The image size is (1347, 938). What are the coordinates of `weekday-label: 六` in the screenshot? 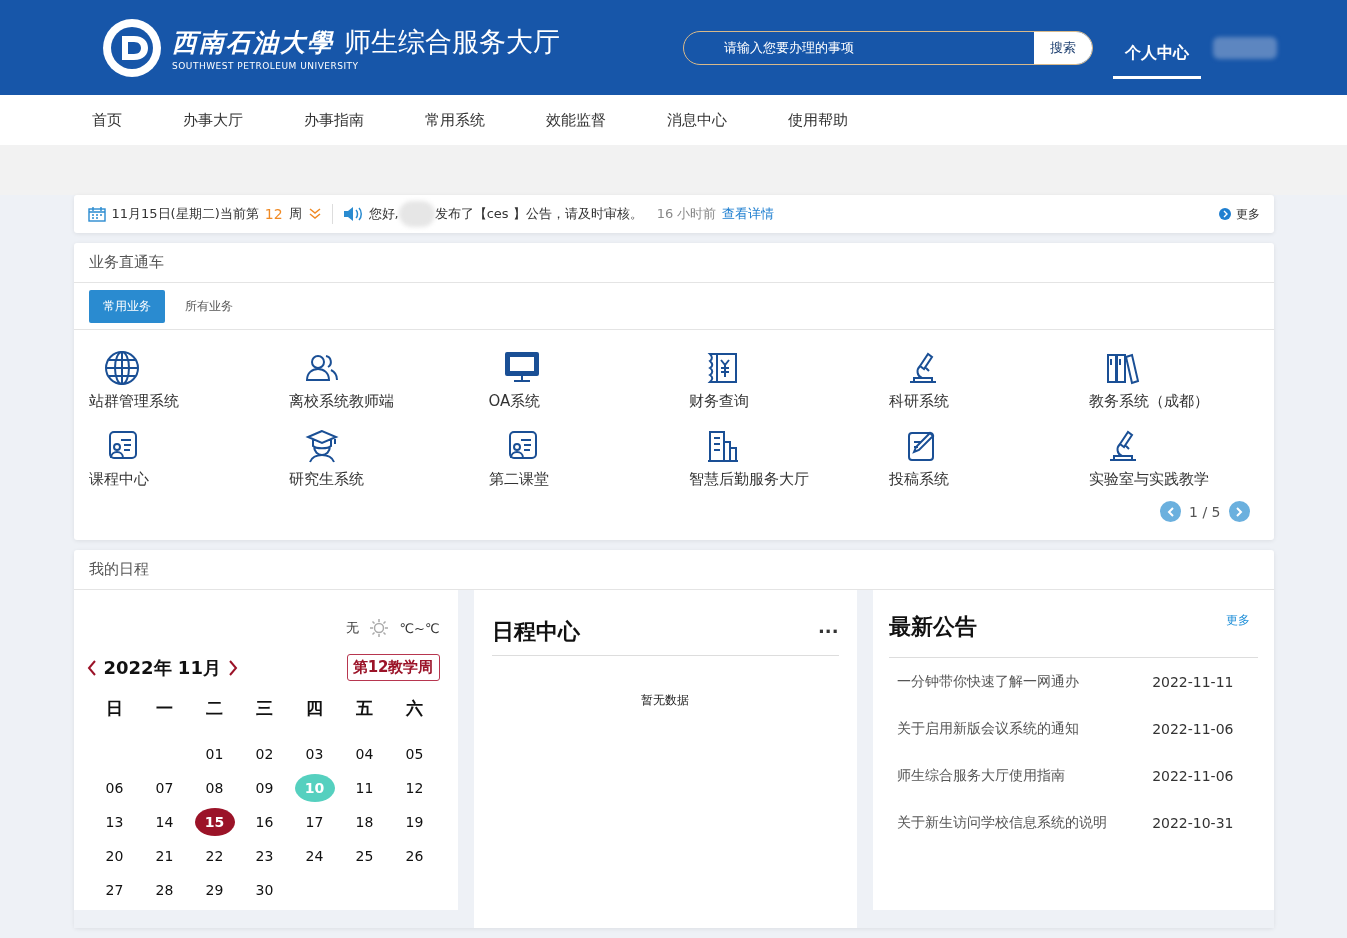 It's located at (414, 708).